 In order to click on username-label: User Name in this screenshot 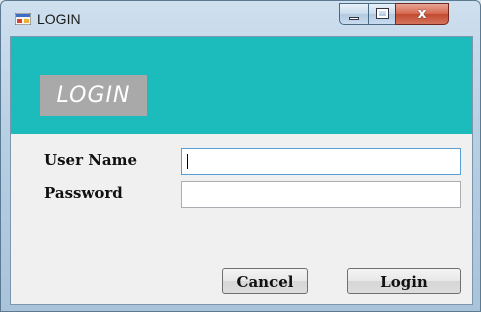, I will do `click(91, 160)`.